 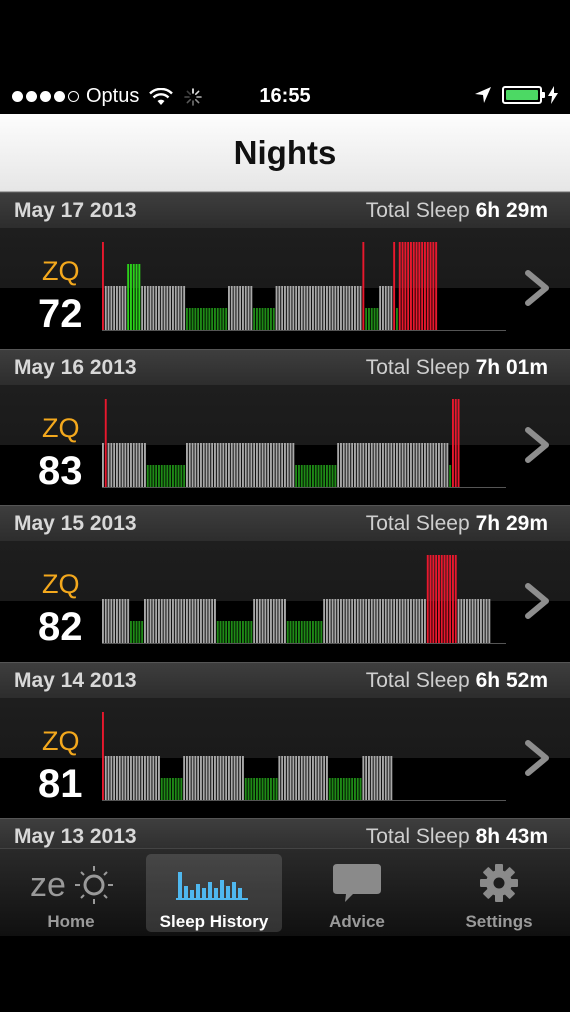 I want to click on night-row: May 13 2013Total Sleep8h 43mZQ, so click(x=285, y=833).